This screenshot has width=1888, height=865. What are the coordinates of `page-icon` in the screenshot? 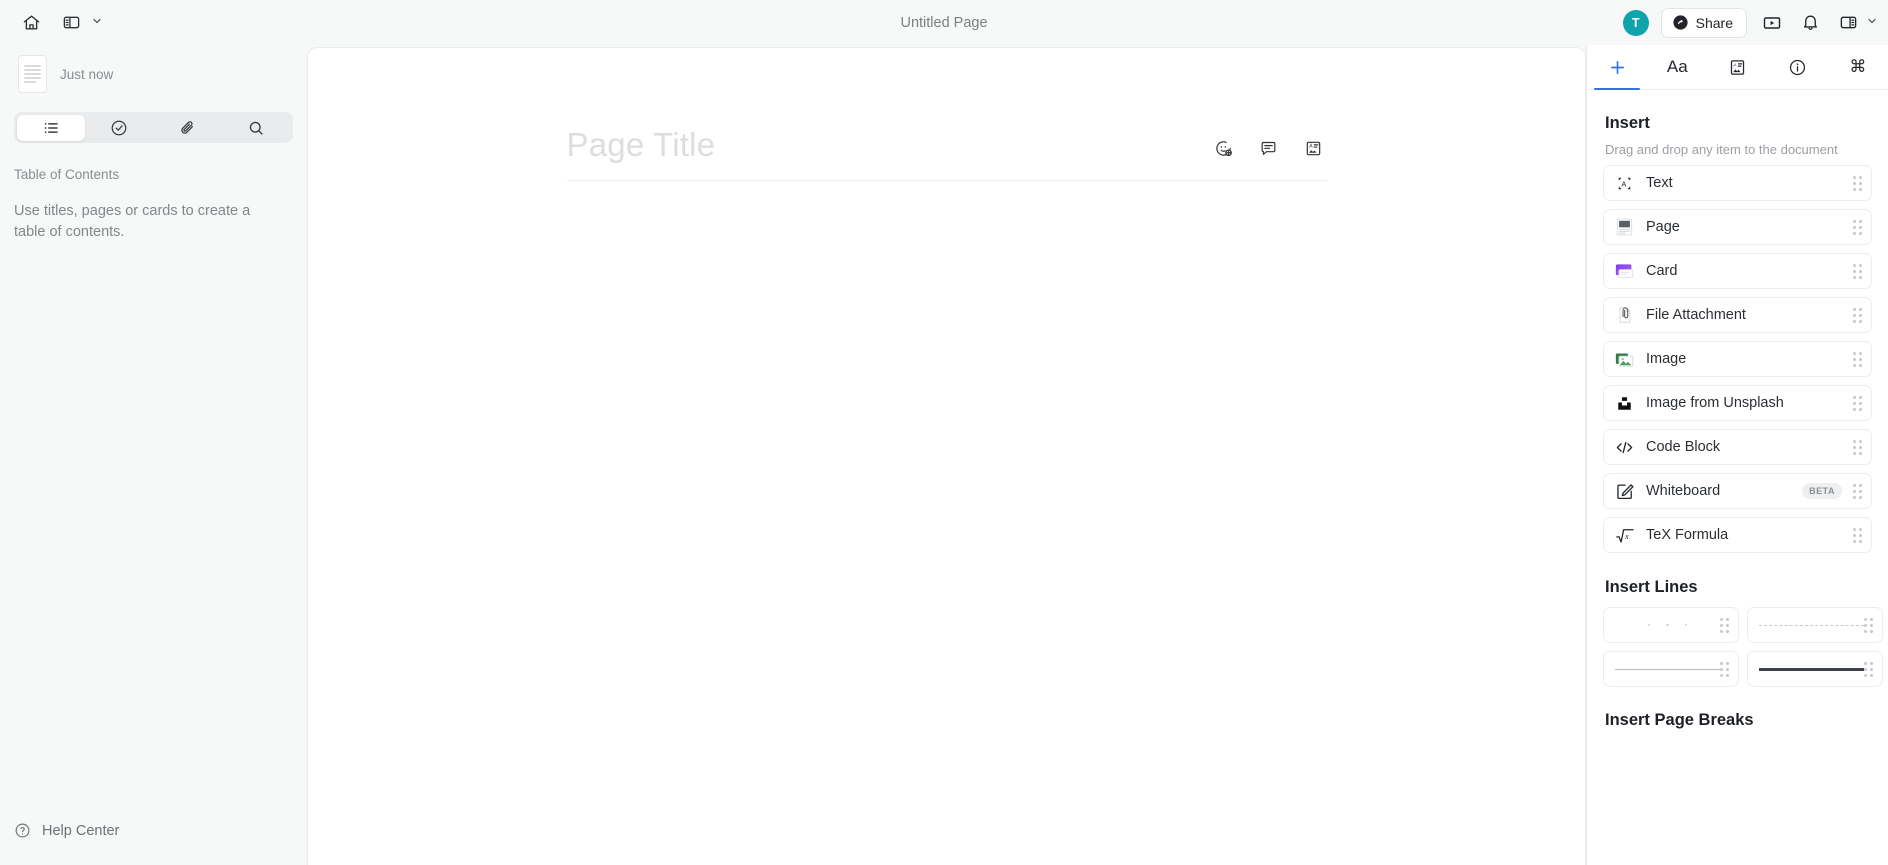 It's located at (1624, 227).